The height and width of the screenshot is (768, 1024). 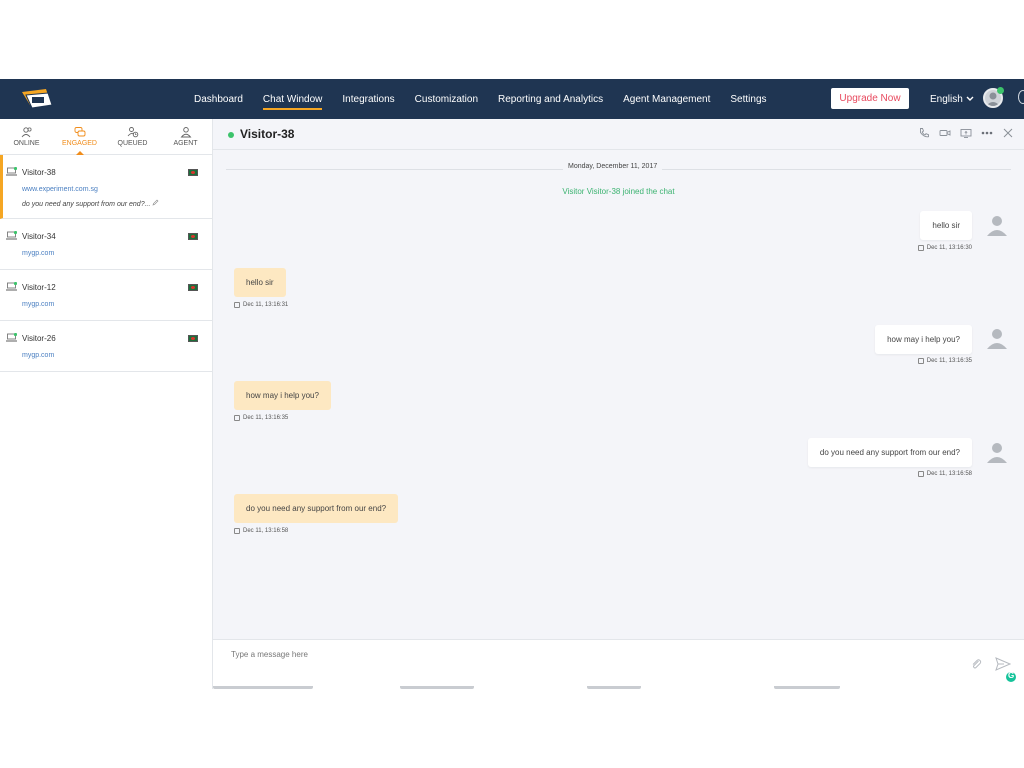 I want to click on chat-bubbles-icon, so click(x=79, y=132).